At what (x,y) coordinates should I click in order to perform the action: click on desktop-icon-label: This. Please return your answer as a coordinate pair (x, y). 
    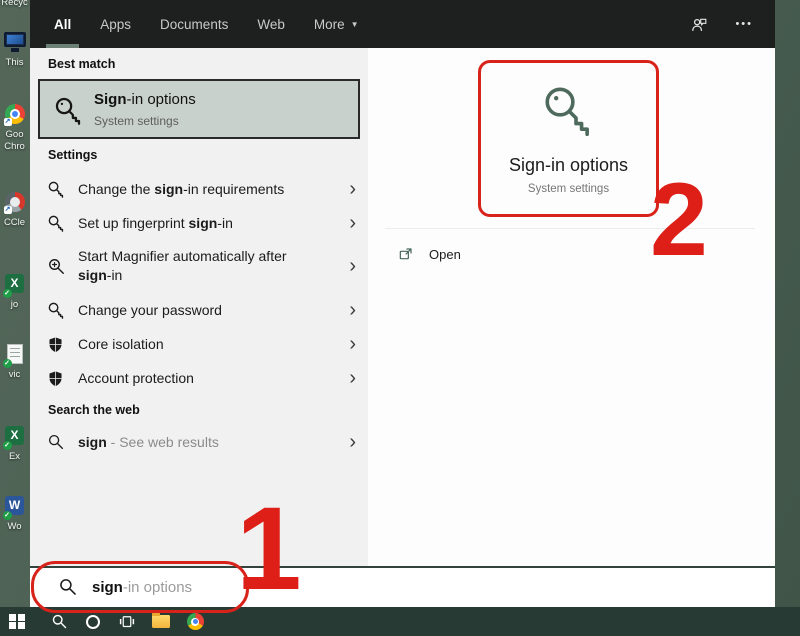
    Looking at the image, I should click on (14, 62).